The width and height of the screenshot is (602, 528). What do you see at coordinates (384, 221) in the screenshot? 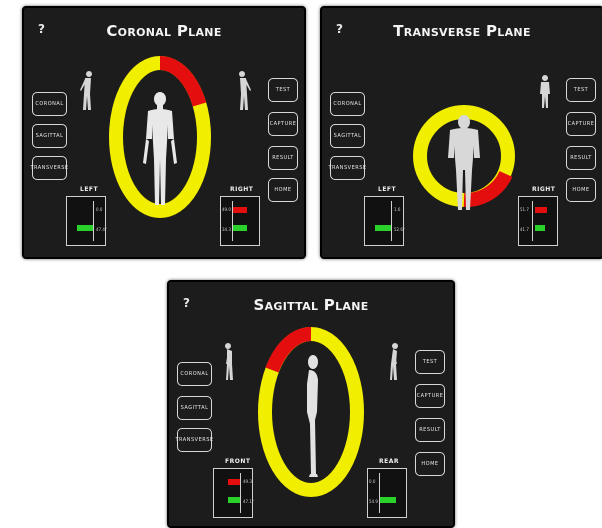
I see `left-readout: 1.6 52.6°` at bounding box center [384, 221].